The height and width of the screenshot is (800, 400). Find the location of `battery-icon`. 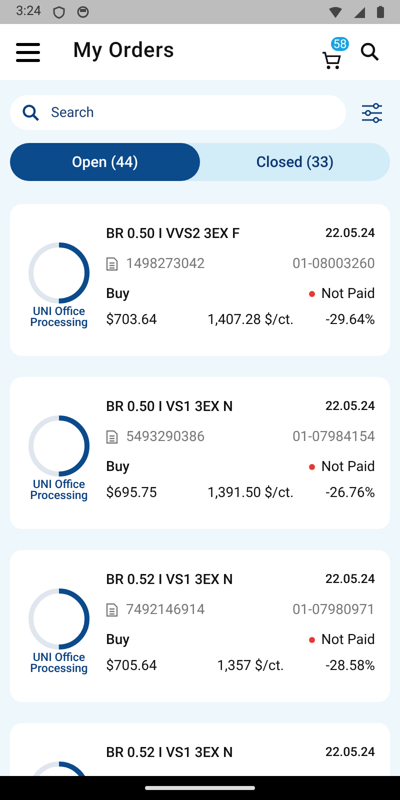

battery-icon is located at coordinates (380, 12).